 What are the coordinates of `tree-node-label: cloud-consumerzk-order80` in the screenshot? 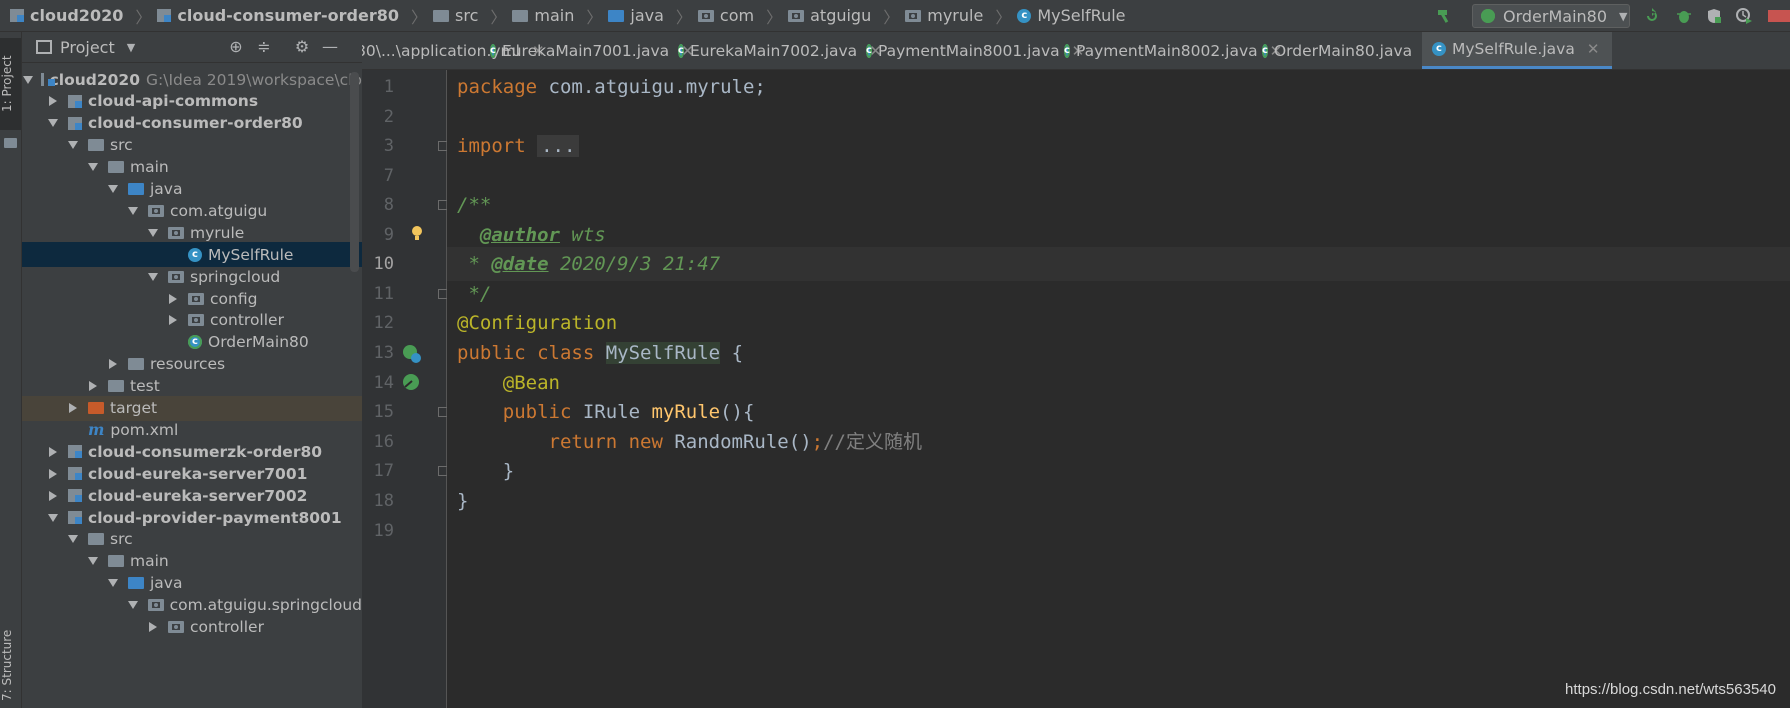 It's located at (205, 451).